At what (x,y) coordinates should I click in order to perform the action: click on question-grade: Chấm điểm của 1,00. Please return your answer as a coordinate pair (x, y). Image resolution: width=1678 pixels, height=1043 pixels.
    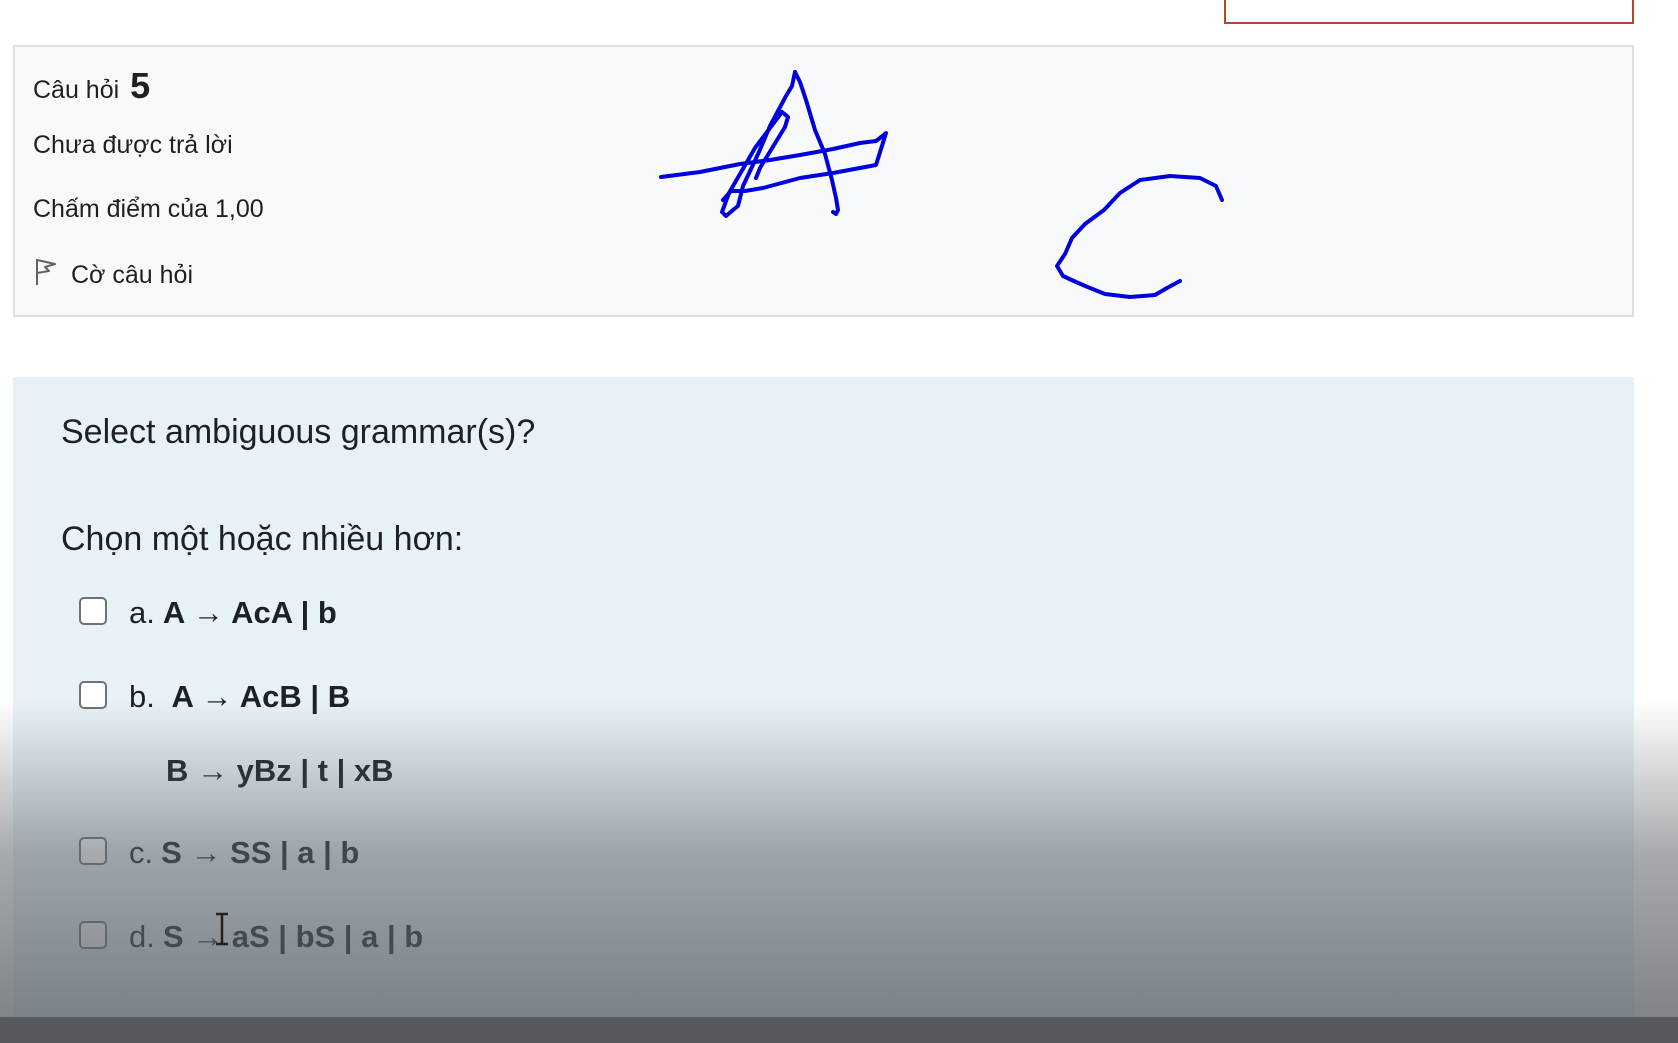
    Looking at the image, I should click on (148, 209).